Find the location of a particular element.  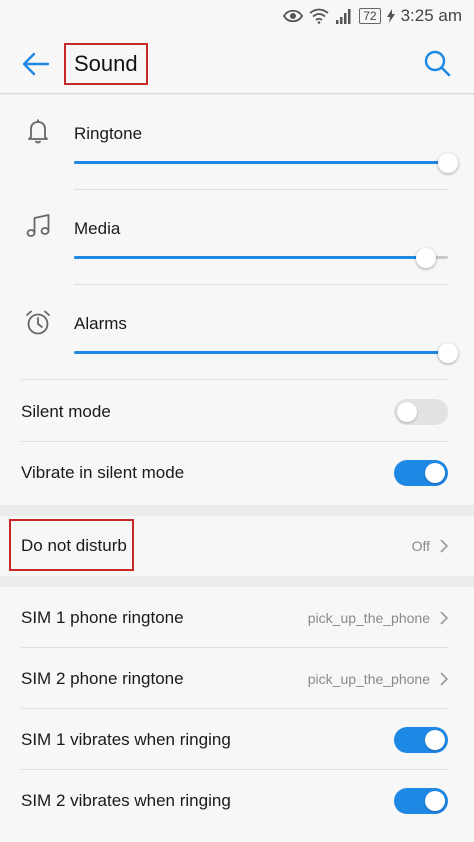

setting-label: SIM 1 phone ringtone is located at coordinates (102, 617).